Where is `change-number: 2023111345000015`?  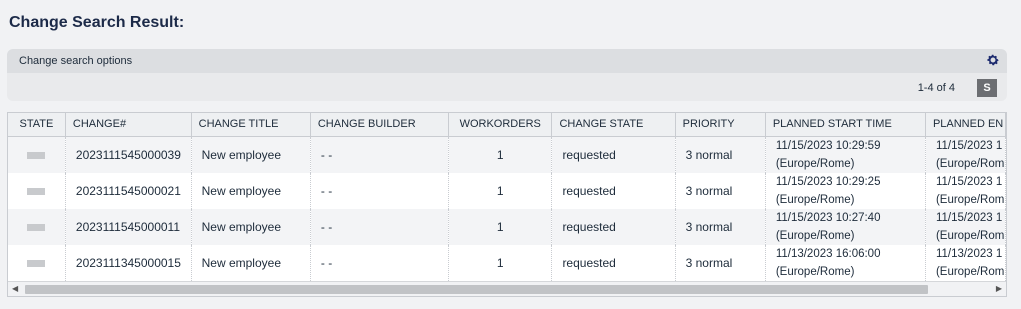 change-number: 2023111345000015 is located at coordinates (128, 262).